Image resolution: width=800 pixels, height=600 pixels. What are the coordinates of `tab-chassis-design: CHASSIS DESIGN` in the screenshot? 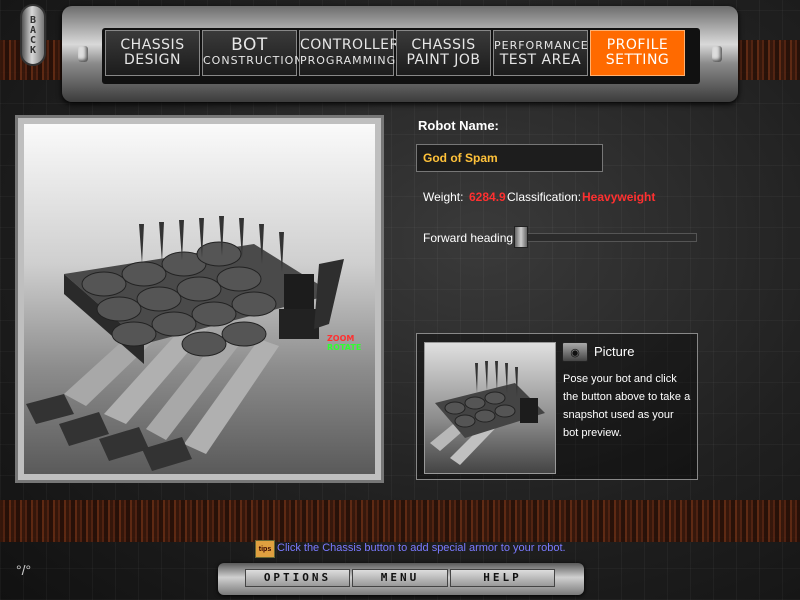 It's located at (152, 53).